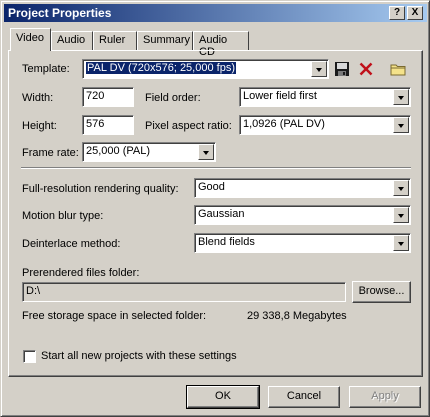 The image size is (430, 417). Describe the element at coordinates (415, 13) in the screenshot. I see `close-button: X` at that location.